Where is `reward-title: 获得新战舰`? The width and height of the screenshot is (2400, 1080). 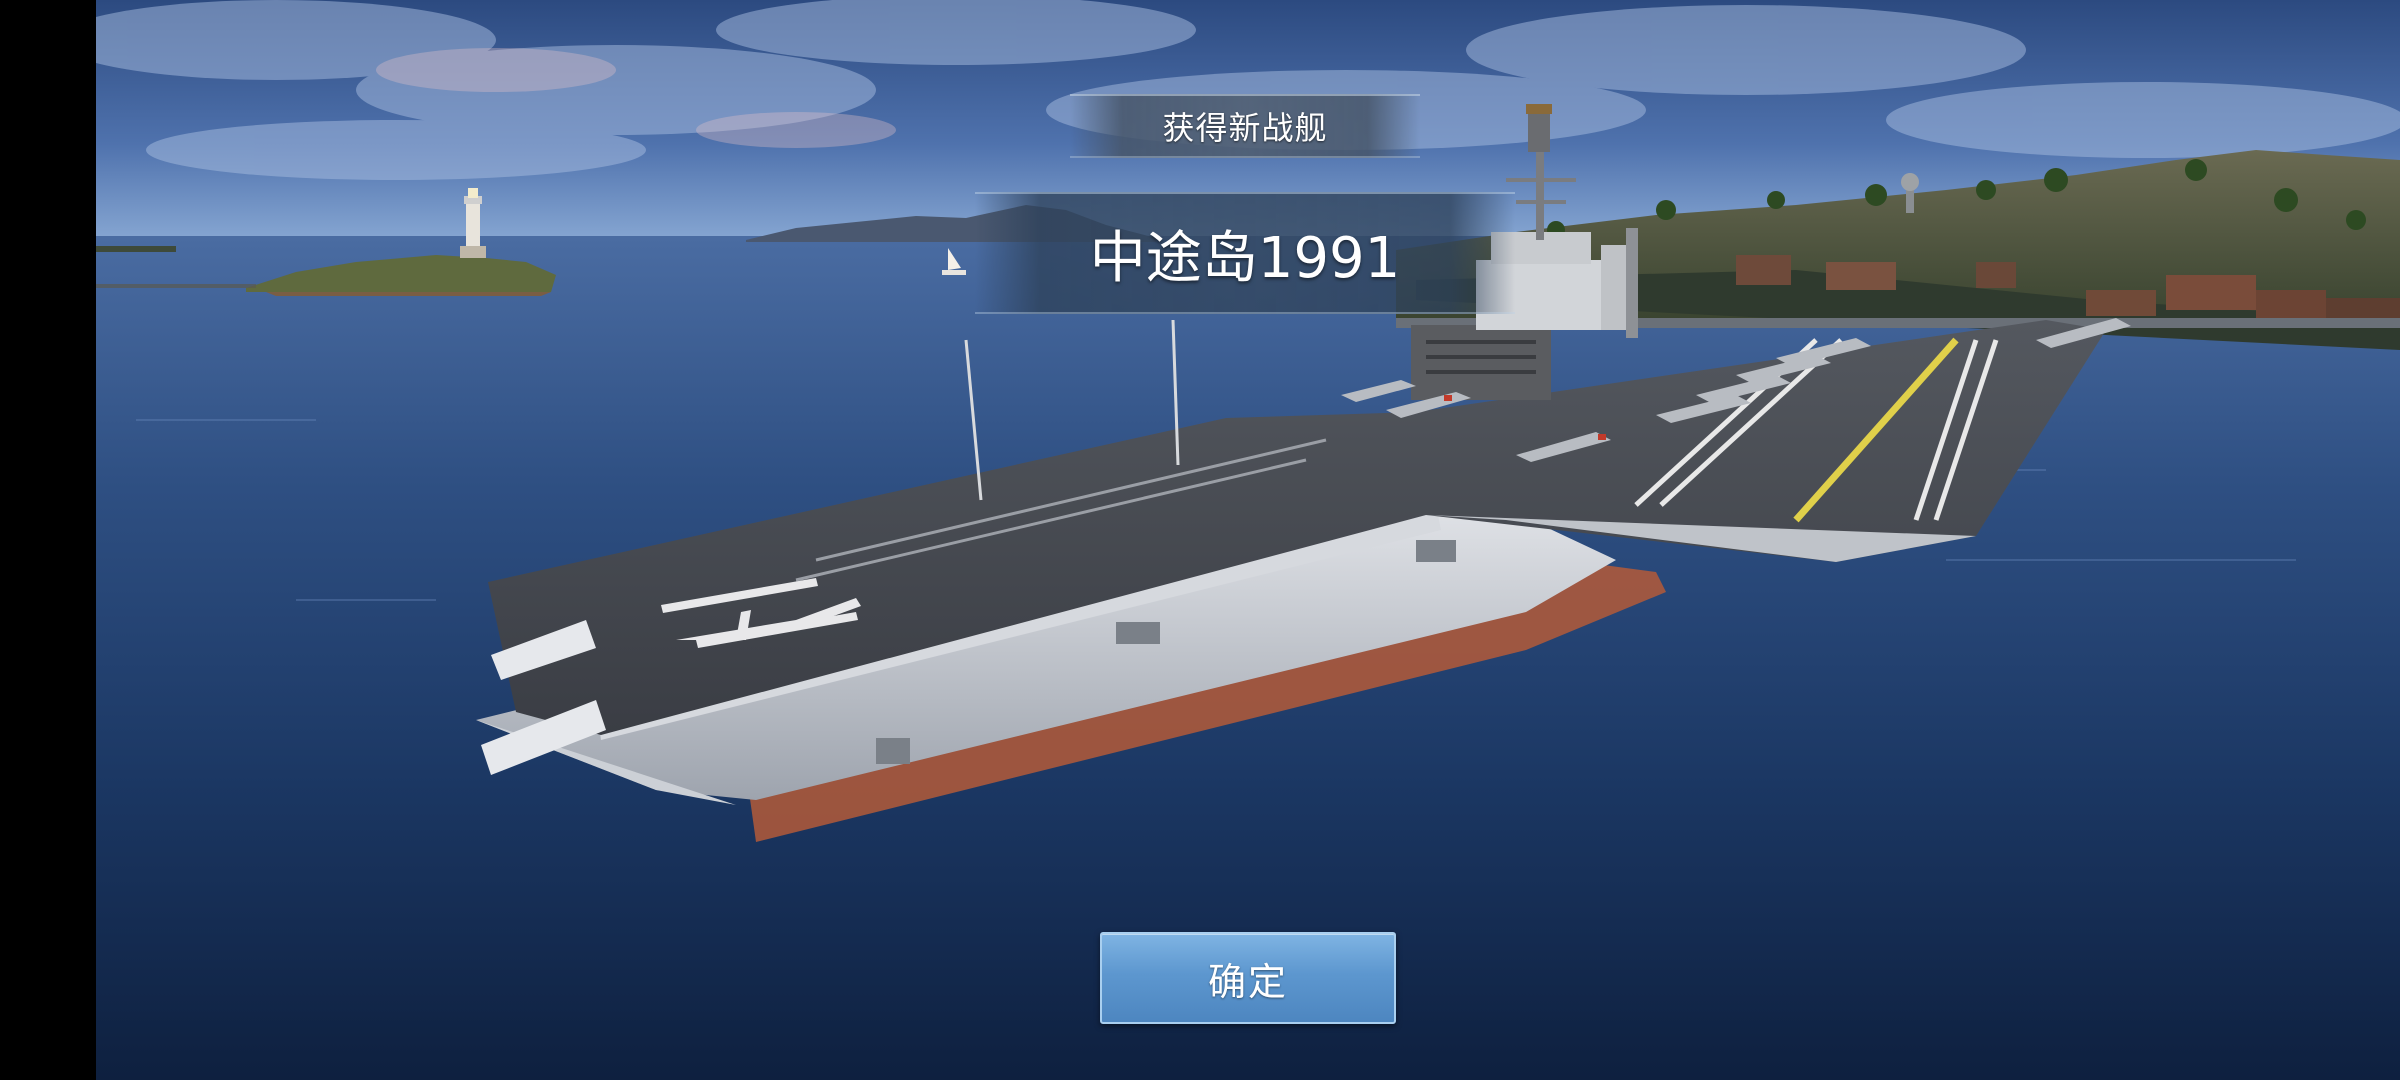 reward-title: 获得新战舰 is located at coordinates (1245, 128).